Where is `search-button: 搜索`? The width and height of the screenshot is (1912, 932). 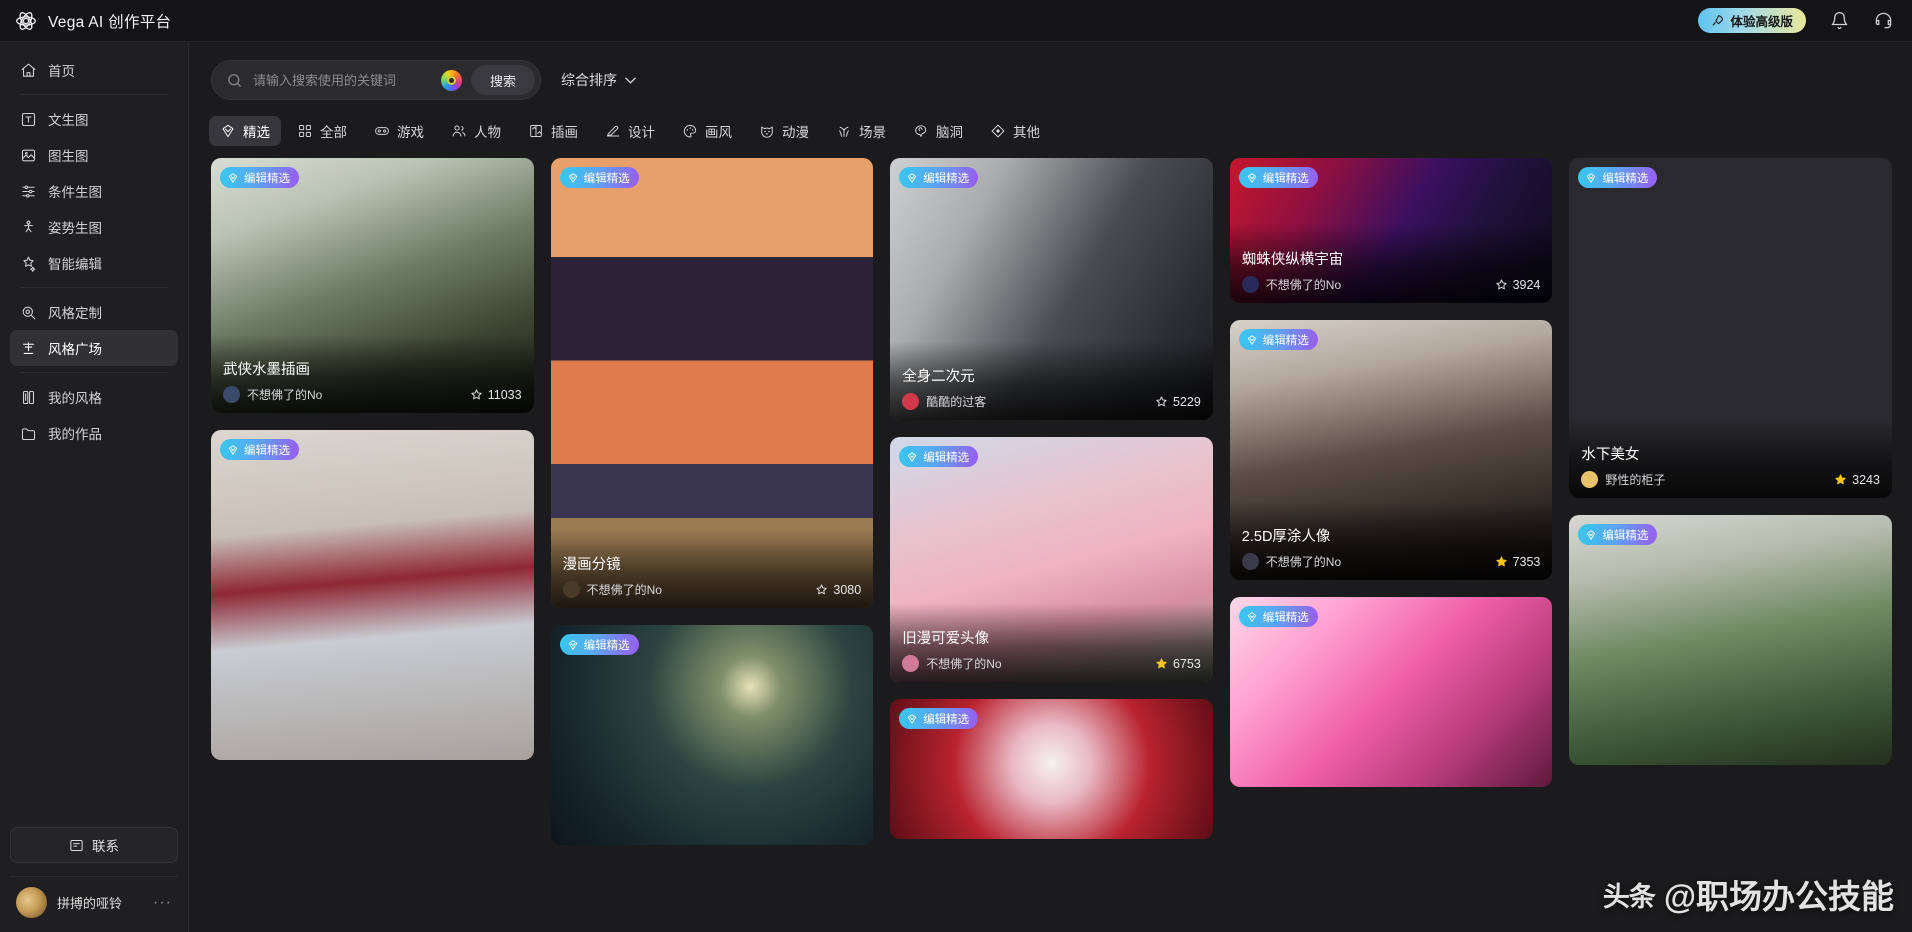
search-button: 搜索 is located at coordinates (502, 80).